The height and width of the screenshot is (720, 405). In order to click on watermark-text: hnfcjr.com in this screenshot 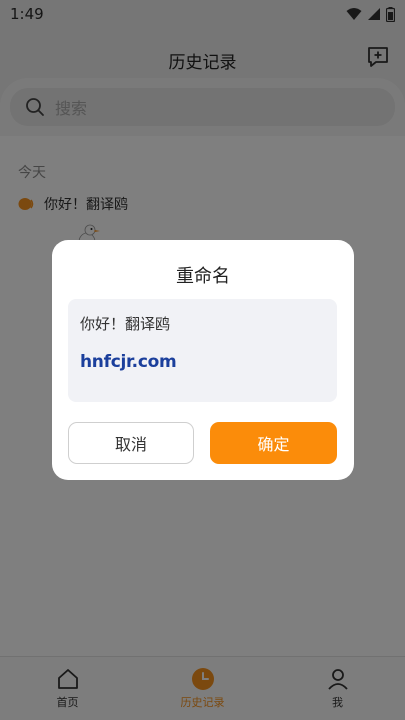, I will do `click(128, 362)`.